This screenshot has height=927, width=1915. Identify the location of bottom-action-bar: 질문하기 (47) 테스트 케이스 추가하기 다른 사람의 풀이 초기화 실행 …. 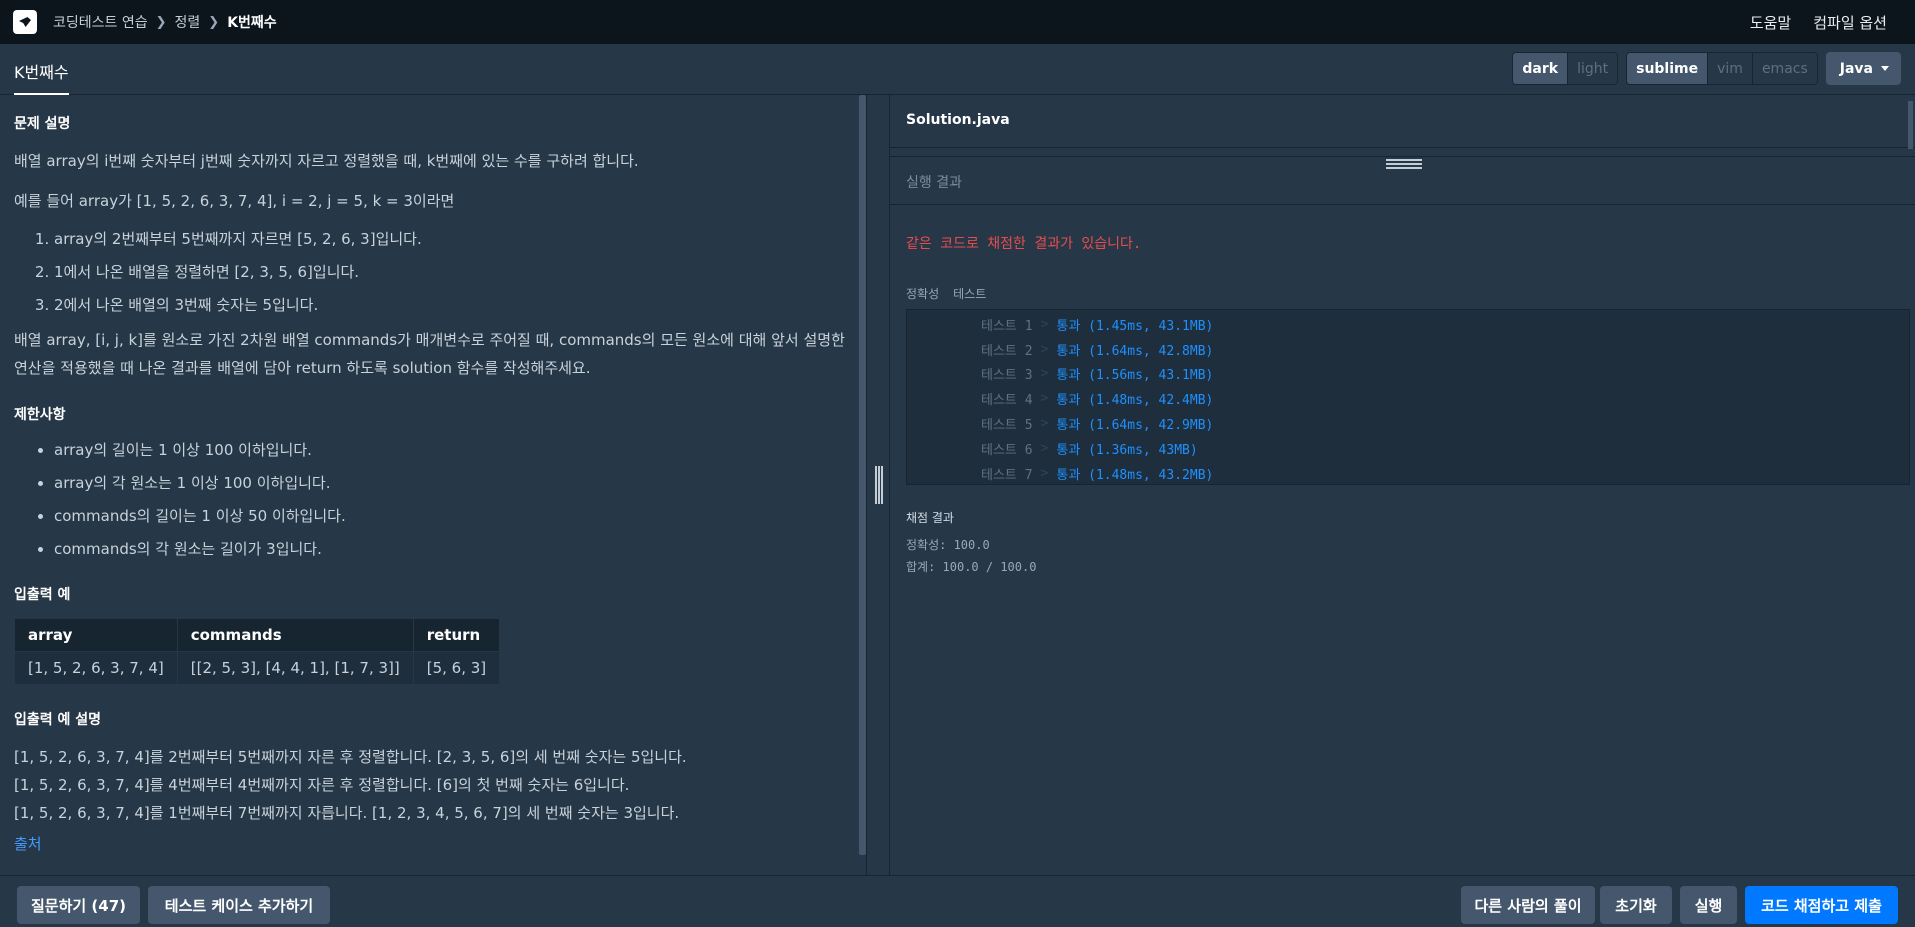
(957, 901).